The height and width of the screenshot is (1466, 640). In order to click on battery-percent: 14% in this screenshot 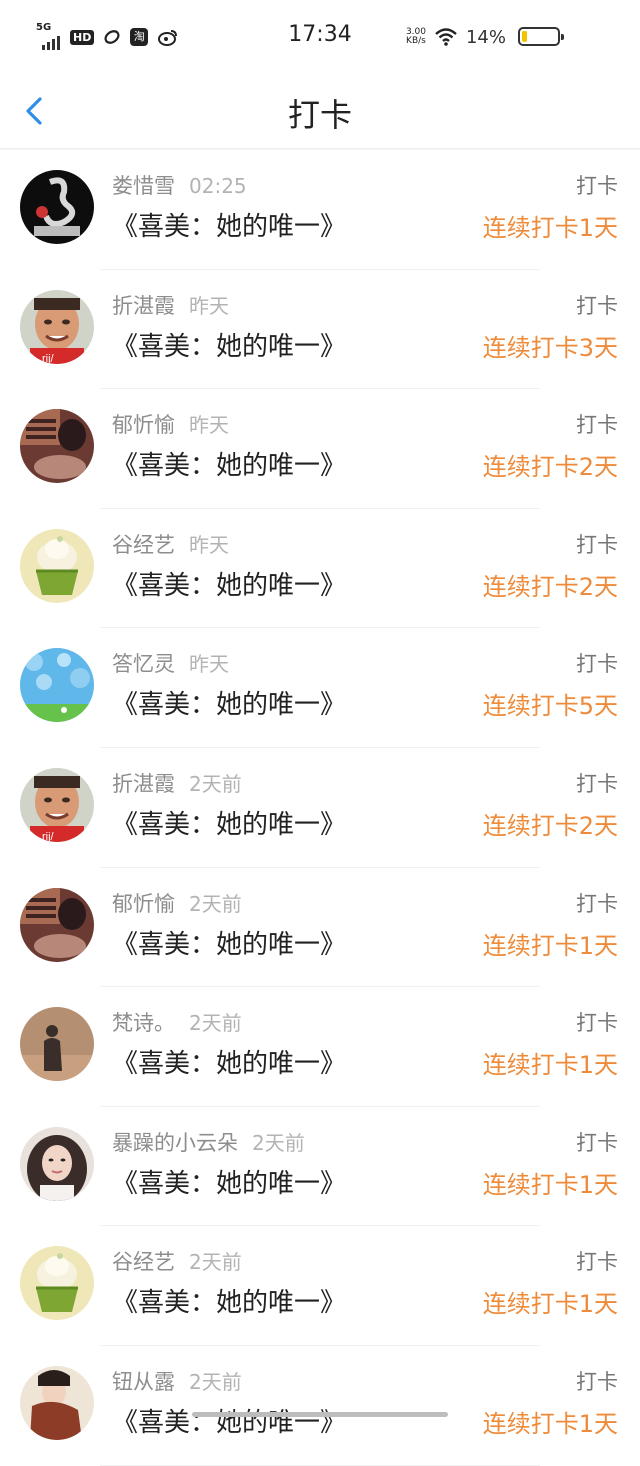, I will do `click(485, 37)`.